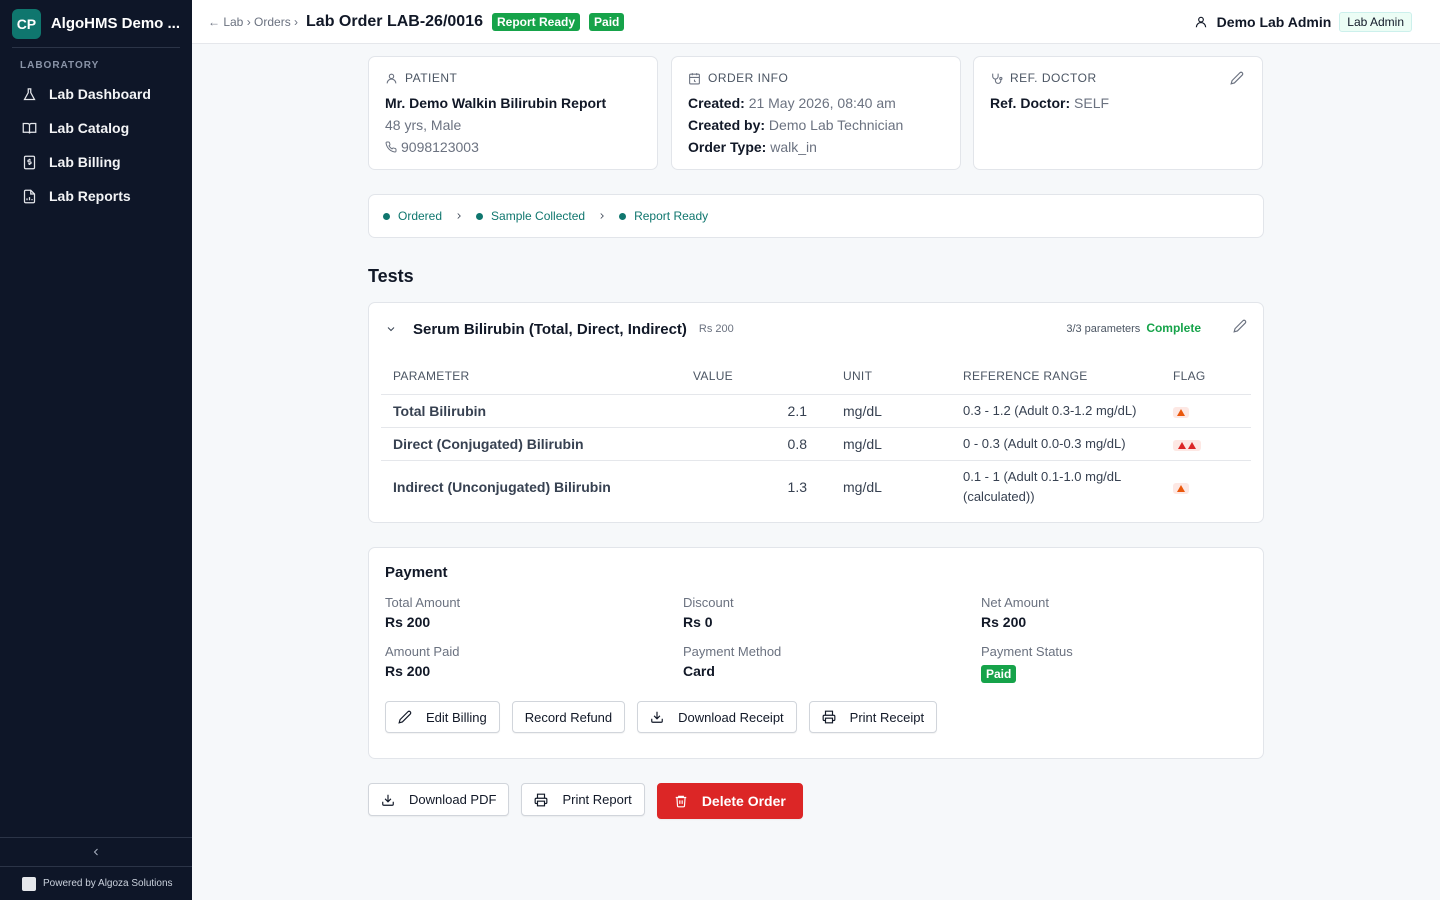 The width and height of the screenshot is (1440, 900). I want to click on printer-icon, so click(829, 717).